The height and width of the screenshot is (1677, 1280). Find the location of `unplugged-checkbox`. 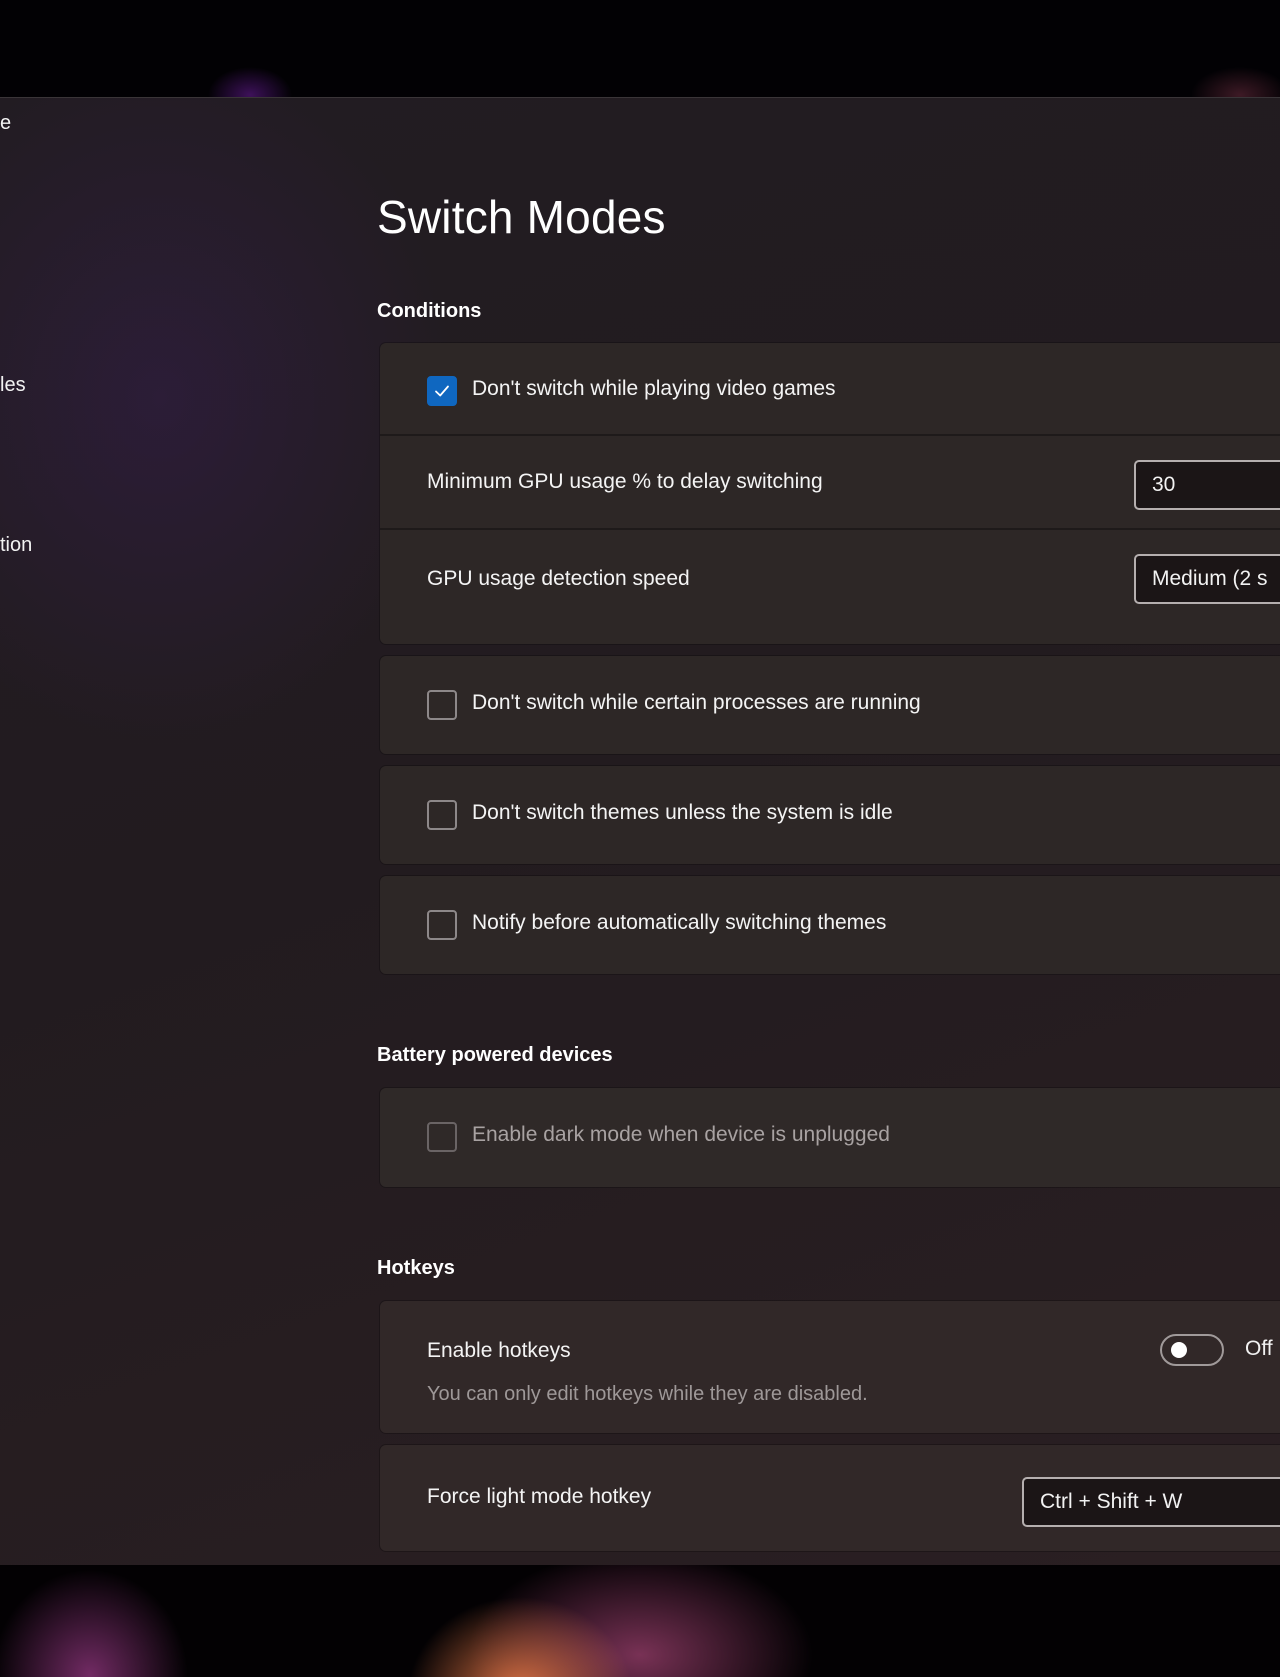

unplugged-checkbox is located at coordinates (442, 1137).